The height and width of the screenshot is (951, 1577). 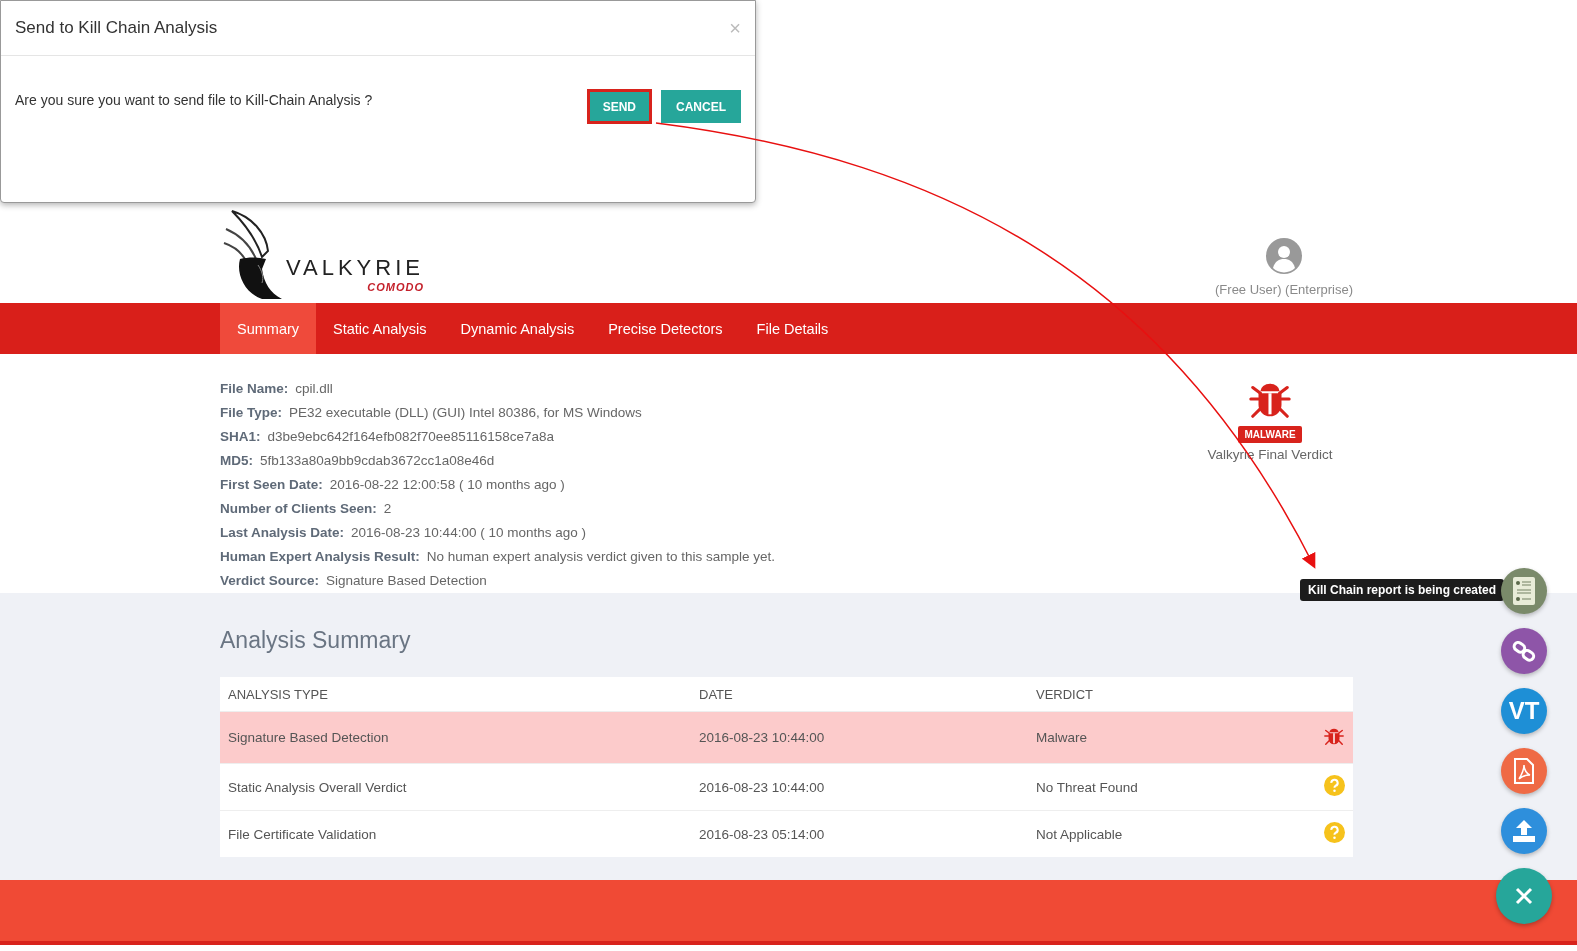 What do you see at coordinates (1167, 787) in the screenshot?
I see `table-cell: No Threat Found` at bounding box center [1167, 787].